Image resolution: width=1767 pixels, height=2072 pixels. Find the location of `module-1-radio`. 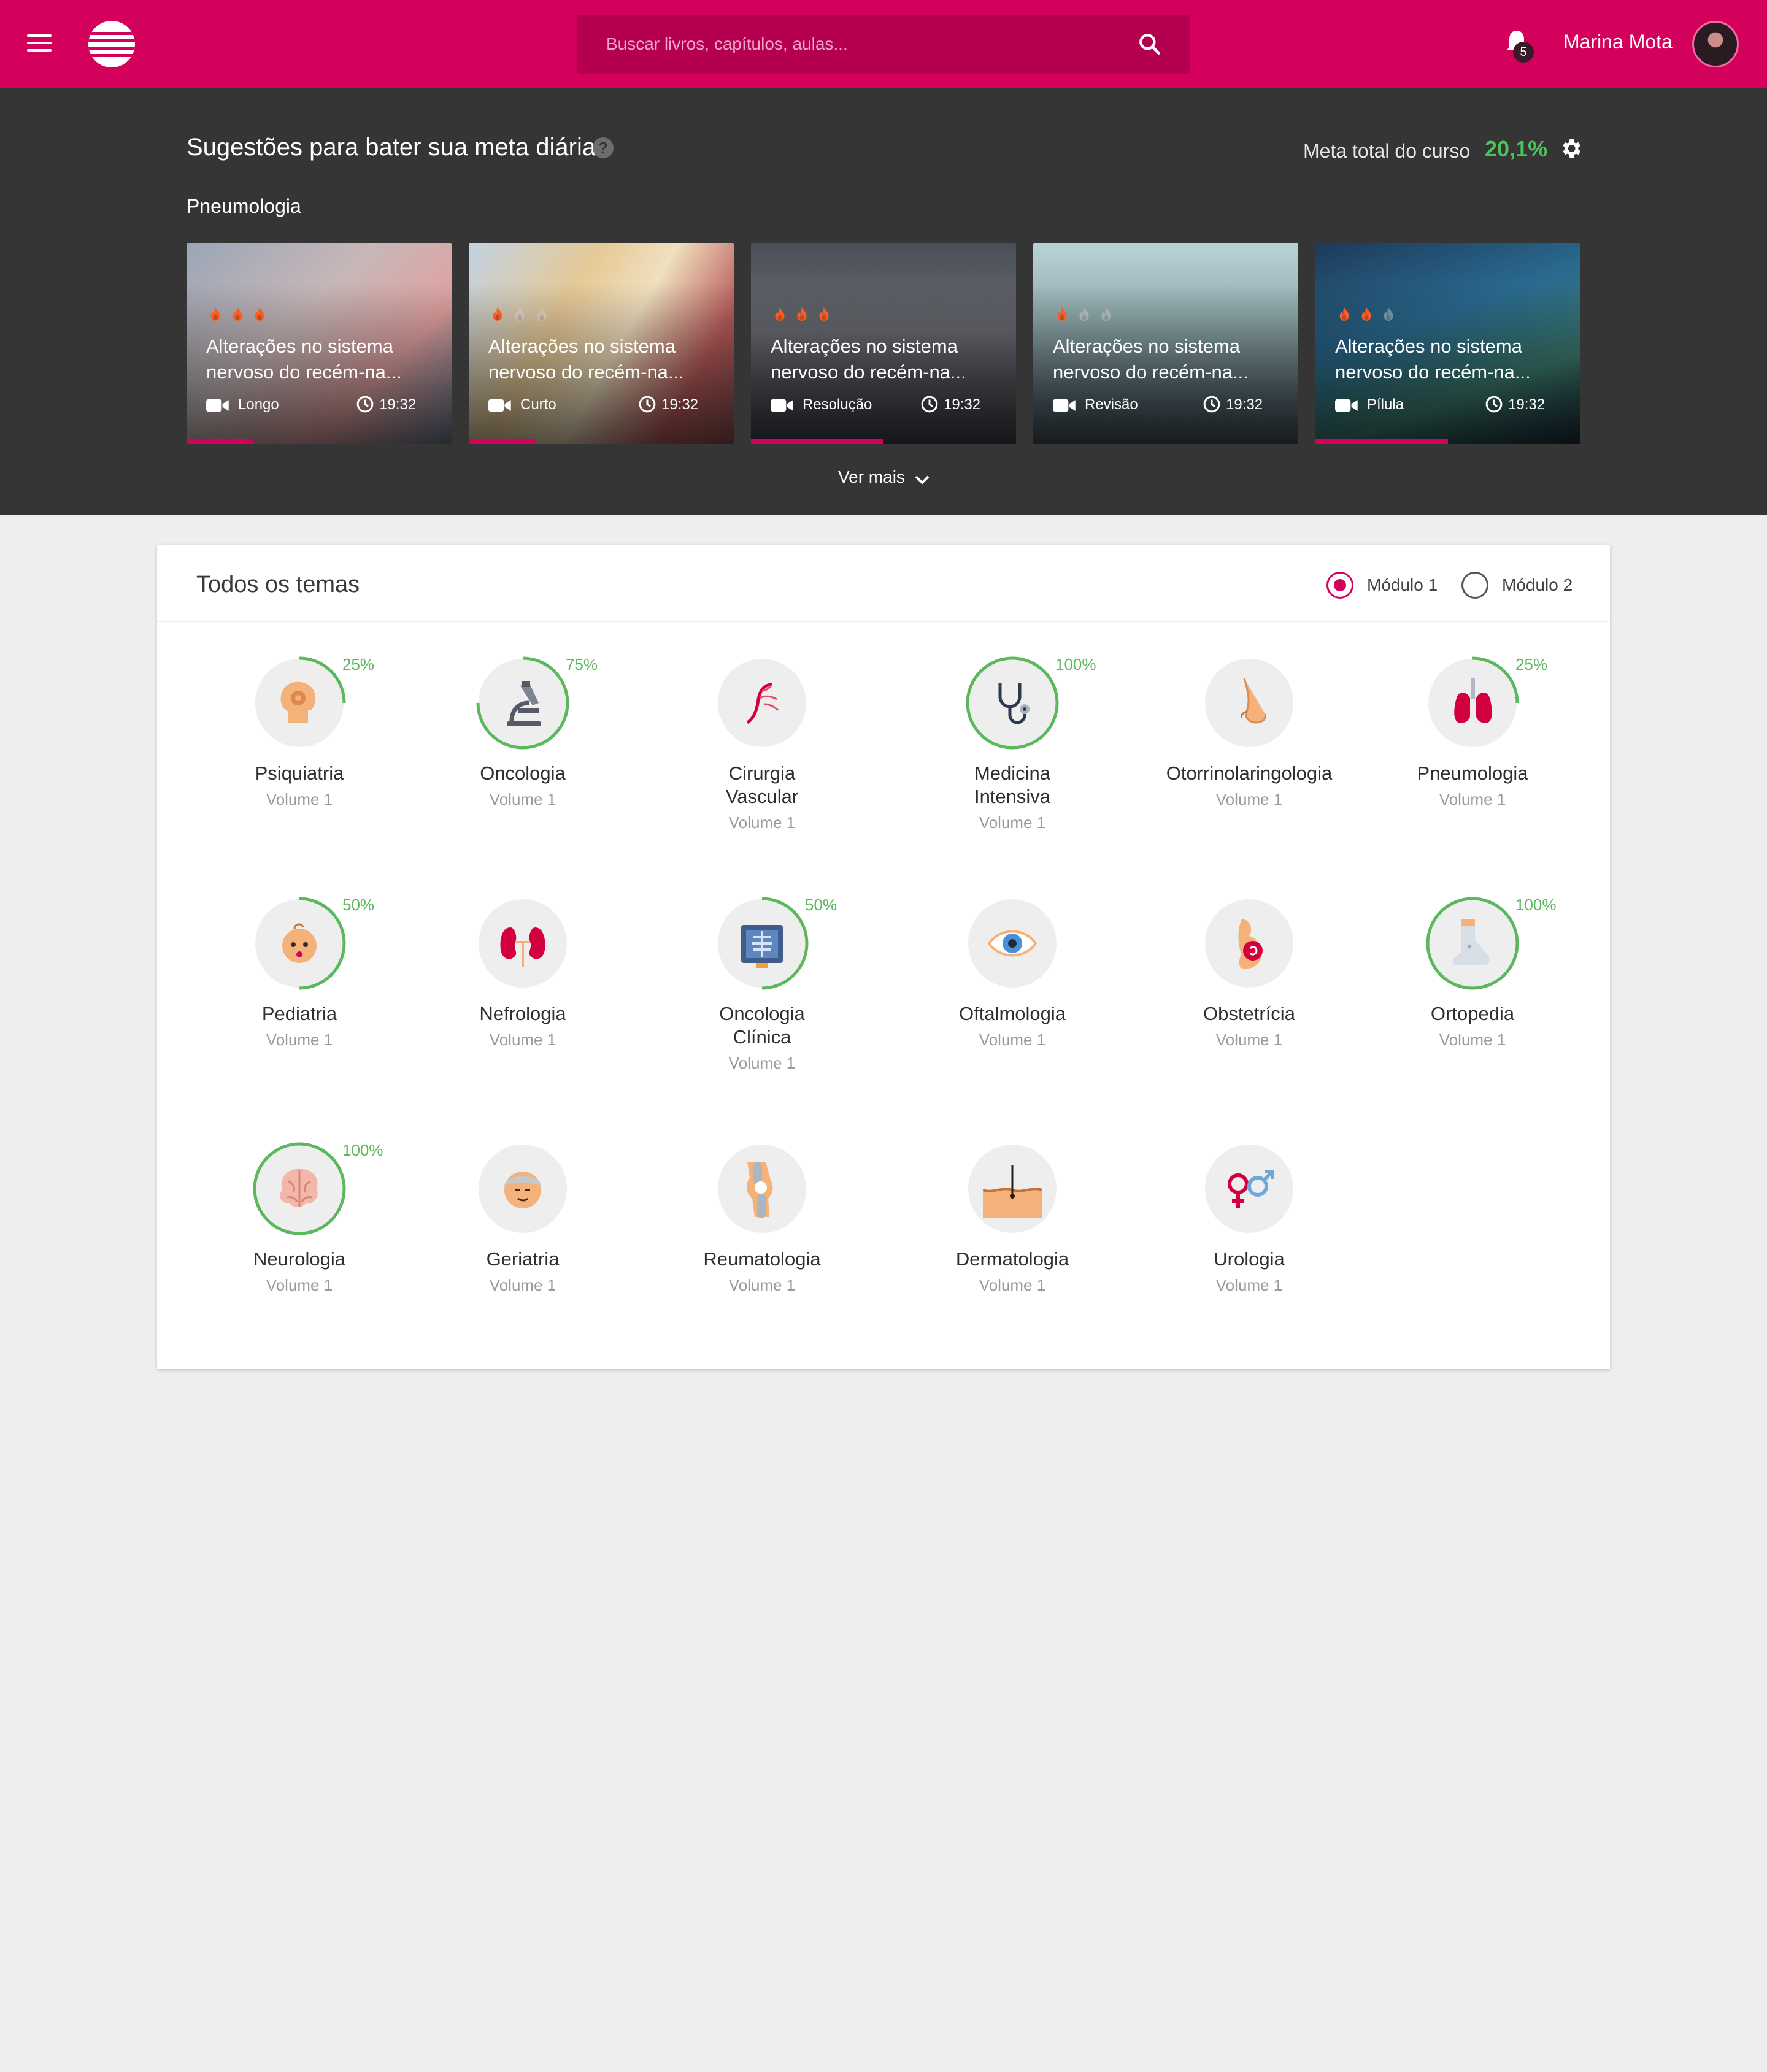

module-1-radio is located at coordinates (1340, 585).